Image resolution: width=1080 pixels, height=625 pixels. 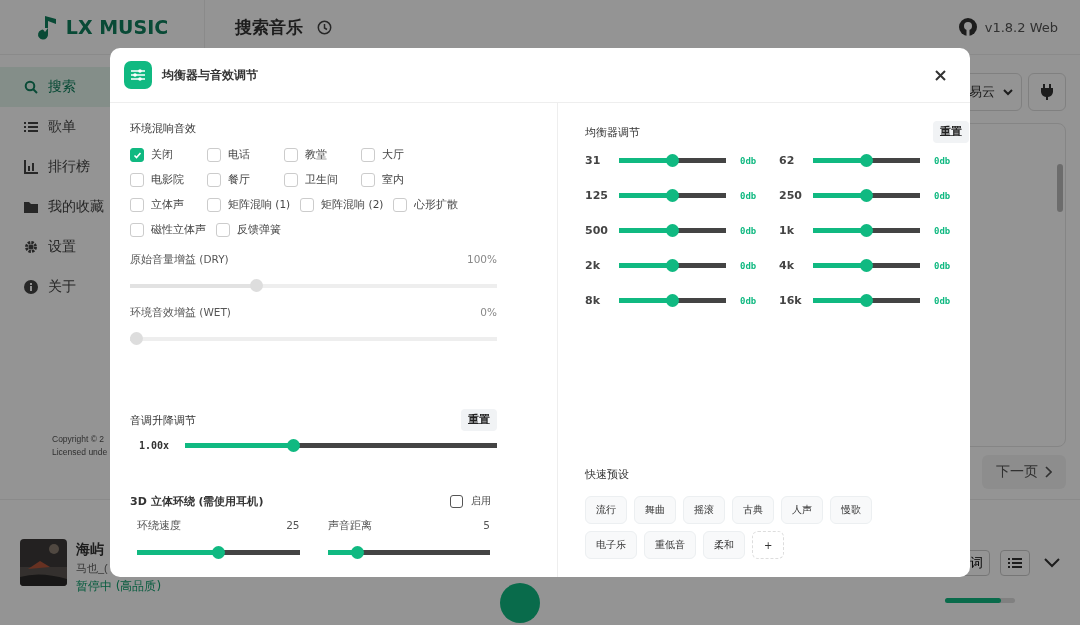 What do you see at coordinates (349, 526) in the screenshot?
I see `slider-label: 声音距离` at bounding box center [349, 526].